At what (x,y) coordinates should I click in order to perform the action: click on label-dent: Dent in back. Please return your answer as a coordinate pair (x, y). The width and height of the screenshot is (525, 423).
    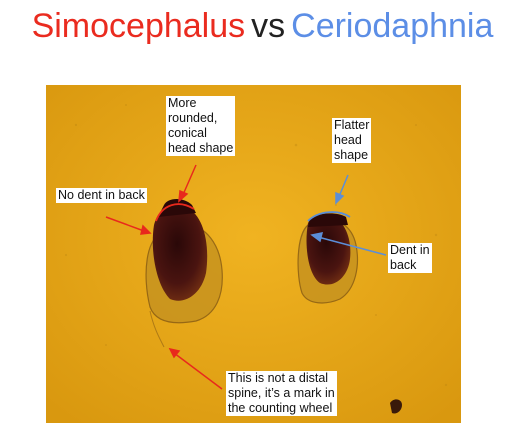
    Looking at the image, I should click on (410, 258).